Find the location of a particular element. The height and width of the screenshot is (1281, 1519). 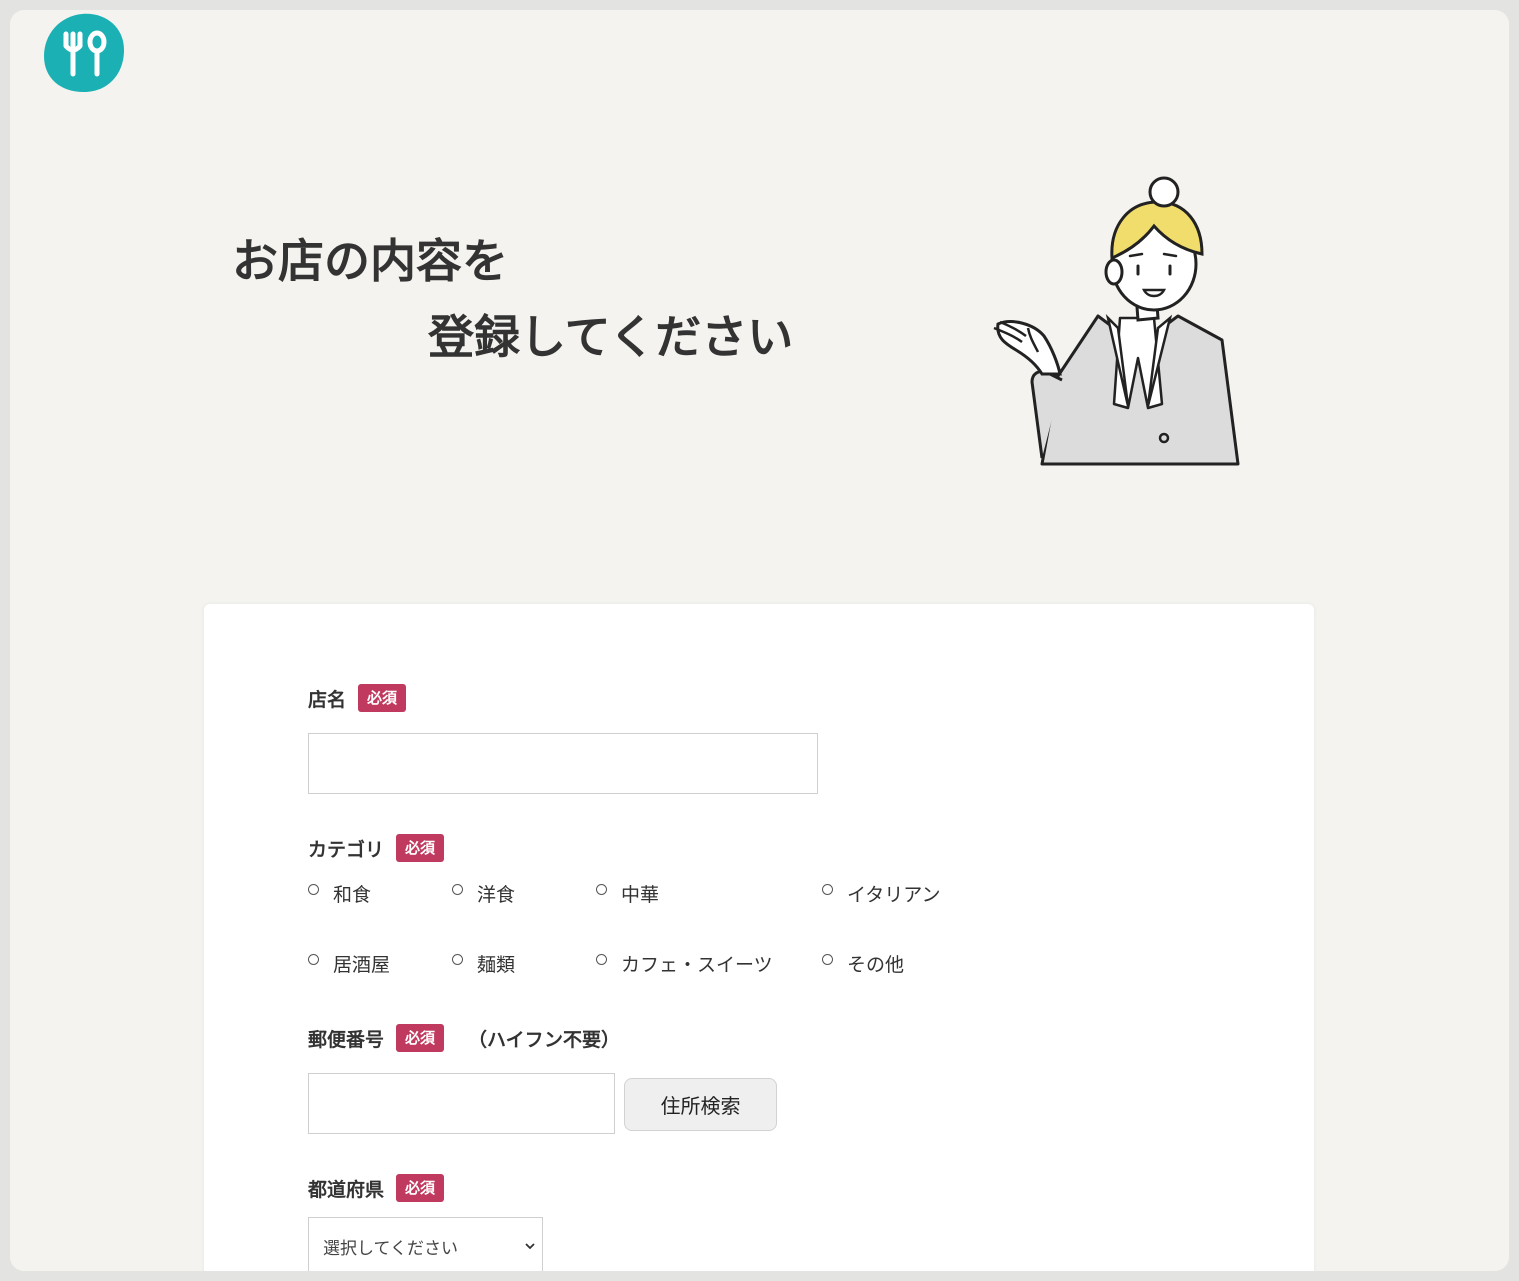

category-radio-cafe-sweets: カフェ・スイーツ is located at coordinates (684, 963).